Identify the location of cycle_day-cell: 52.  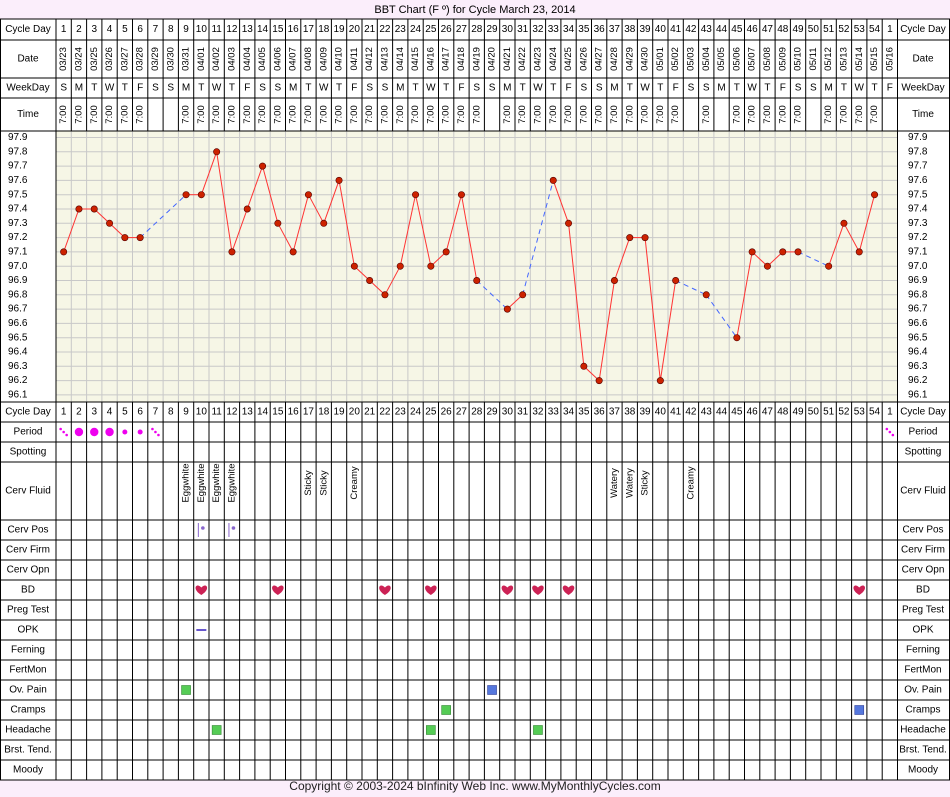
(844, 29).